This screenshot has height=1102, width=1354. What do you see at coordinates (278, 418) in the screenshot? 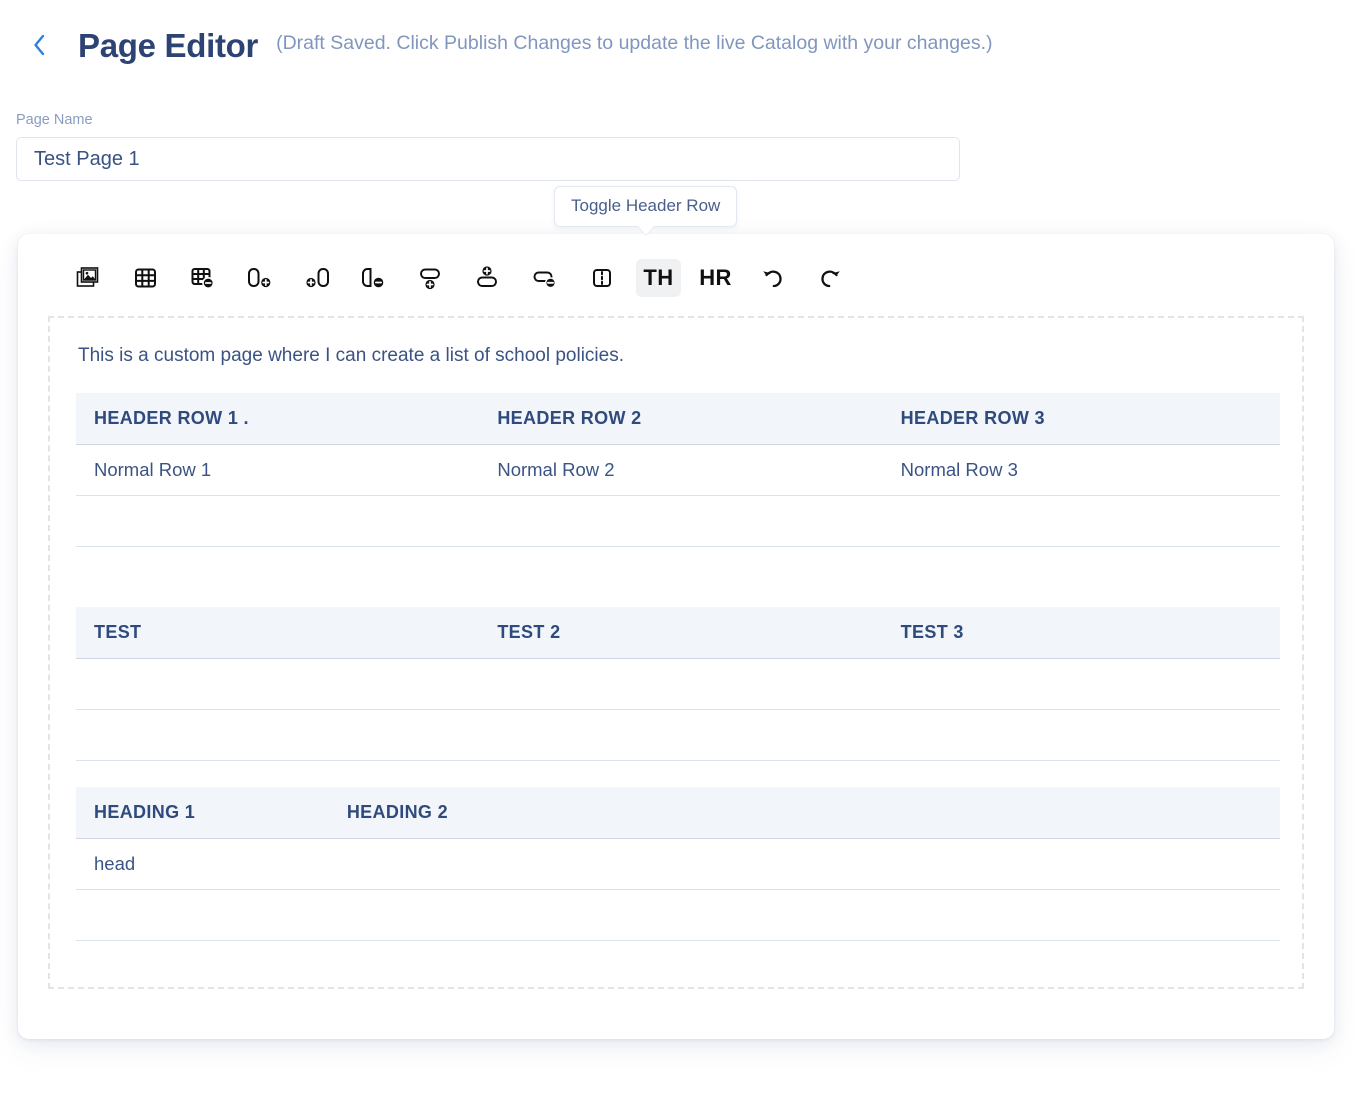
I see `table-header-cell: HEADER ROW 1 .` at bounding box center [278, 418].